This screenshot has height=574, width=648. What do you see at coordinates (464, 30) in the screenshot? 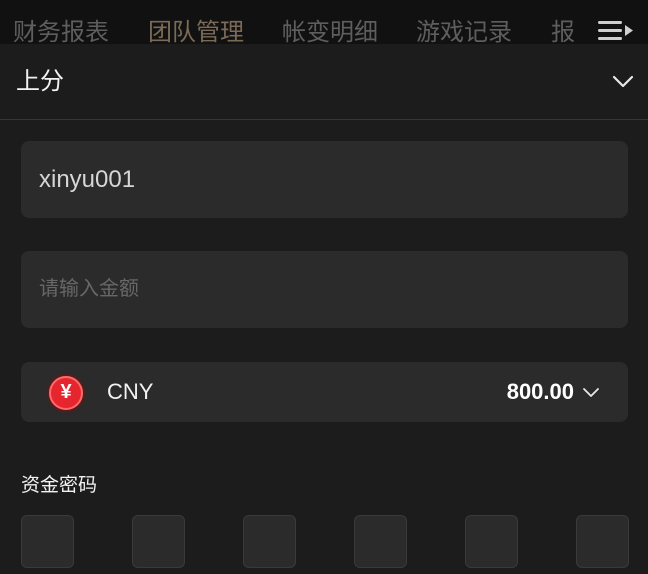
I see `tab-game-records: 游戏记录` at bounding box center [464, 30].